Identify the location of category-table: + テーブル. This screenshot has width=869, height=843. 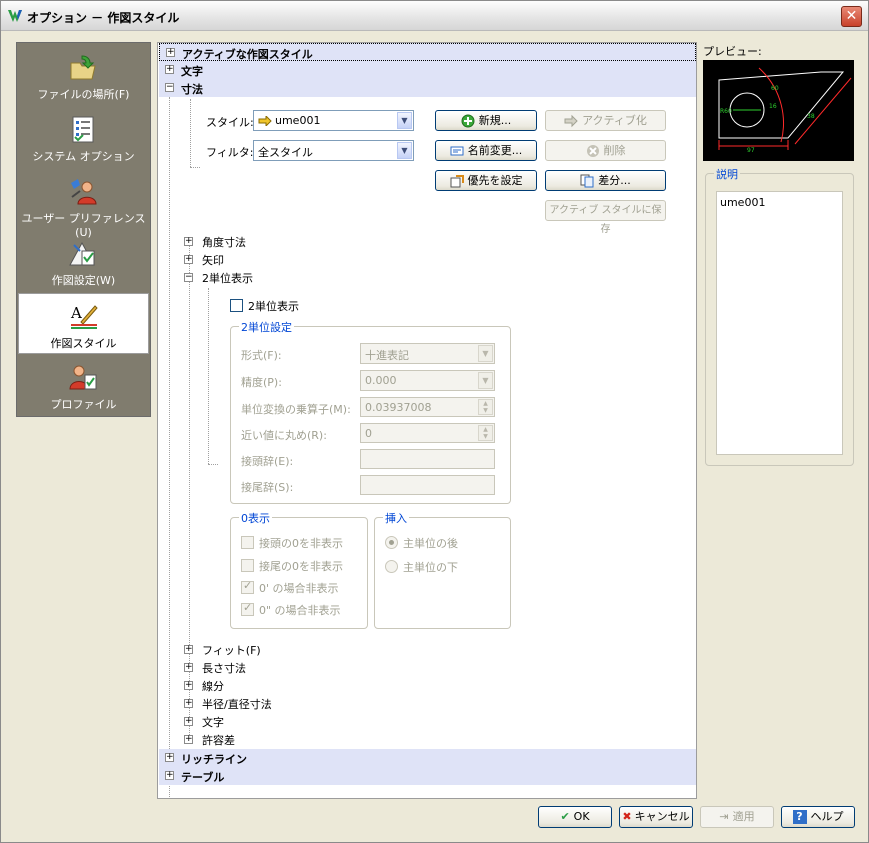
(427, 776).